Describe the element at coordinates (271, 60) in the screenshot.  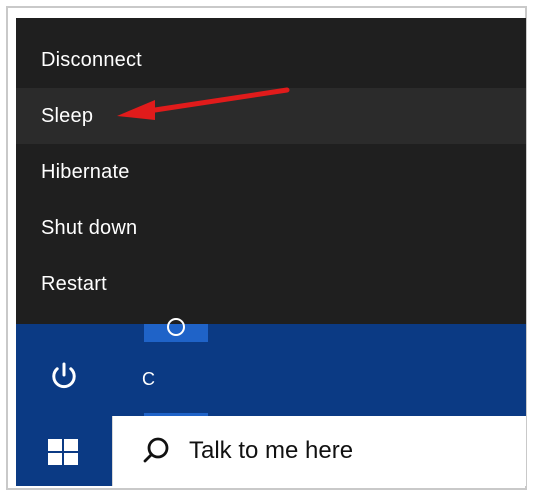
I see `menu-item-disconnect: Disconnect` at that location.